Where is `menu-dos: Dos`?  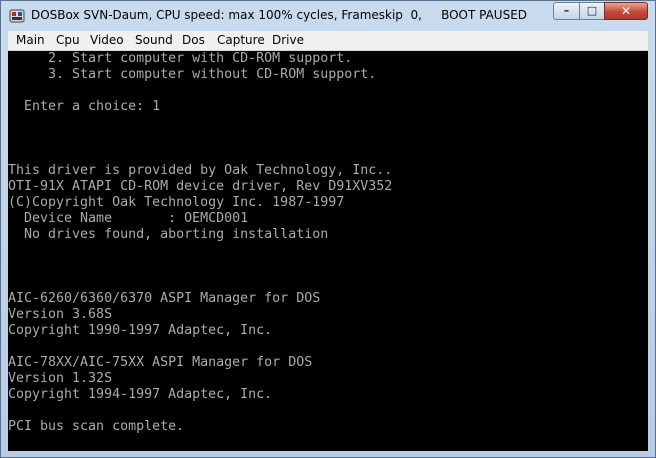 menu-dos: Dos is located at coordinates (193, 40).